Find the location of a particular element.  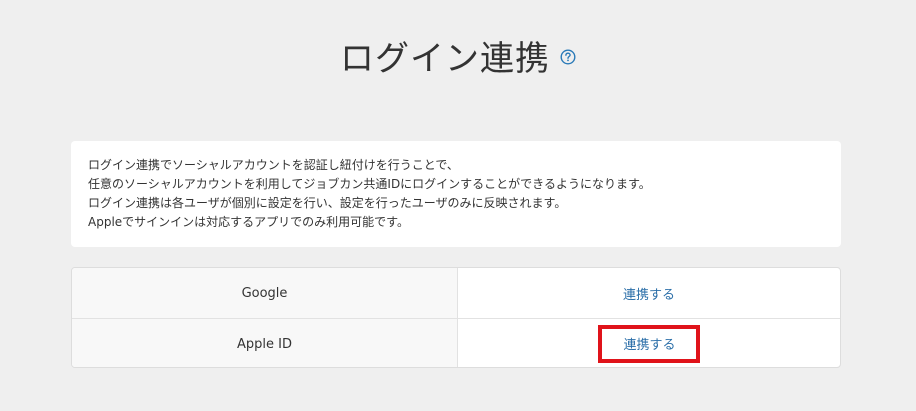

provider-name-apple-id: Apple ID is located at coordinates (265, 343).